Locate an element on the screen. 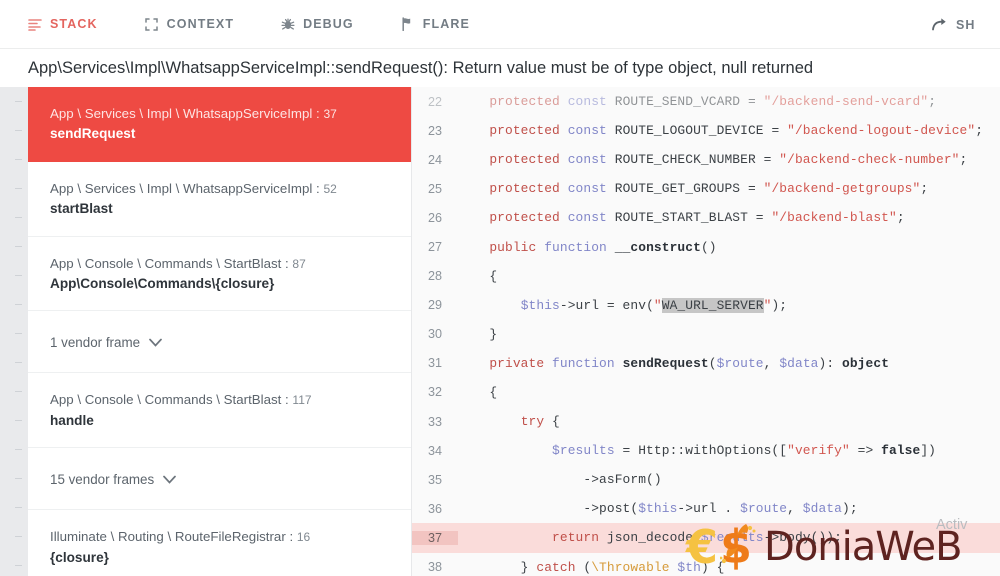  tab-debug: DEBUG is located at coordinates (327, 24).